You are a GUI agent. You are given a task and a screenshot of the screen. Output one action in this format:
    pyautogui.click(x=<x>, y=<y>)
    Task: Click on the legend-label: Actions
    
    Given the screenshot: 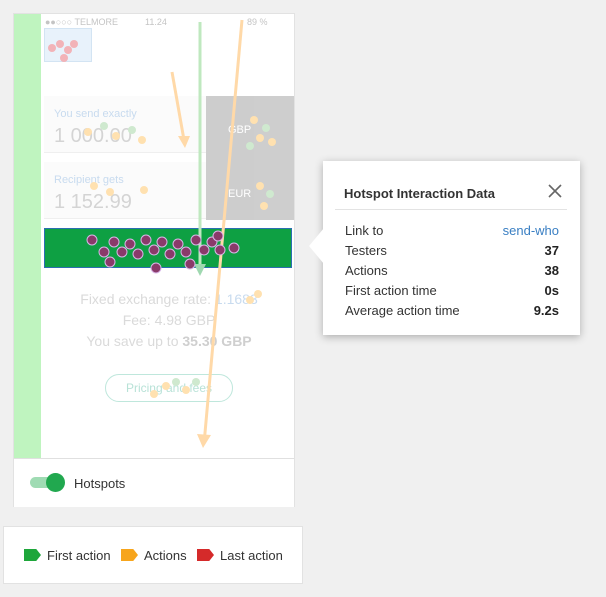 What is the action you would take?
    pyautogui.click(x=165, y=555)
    